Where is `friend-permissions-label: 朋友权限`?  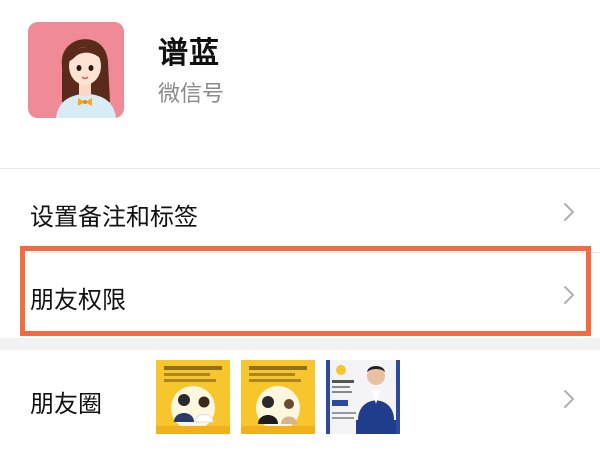
friend-permissions-label: 朋友权限 is located at coordinates (78, 300).